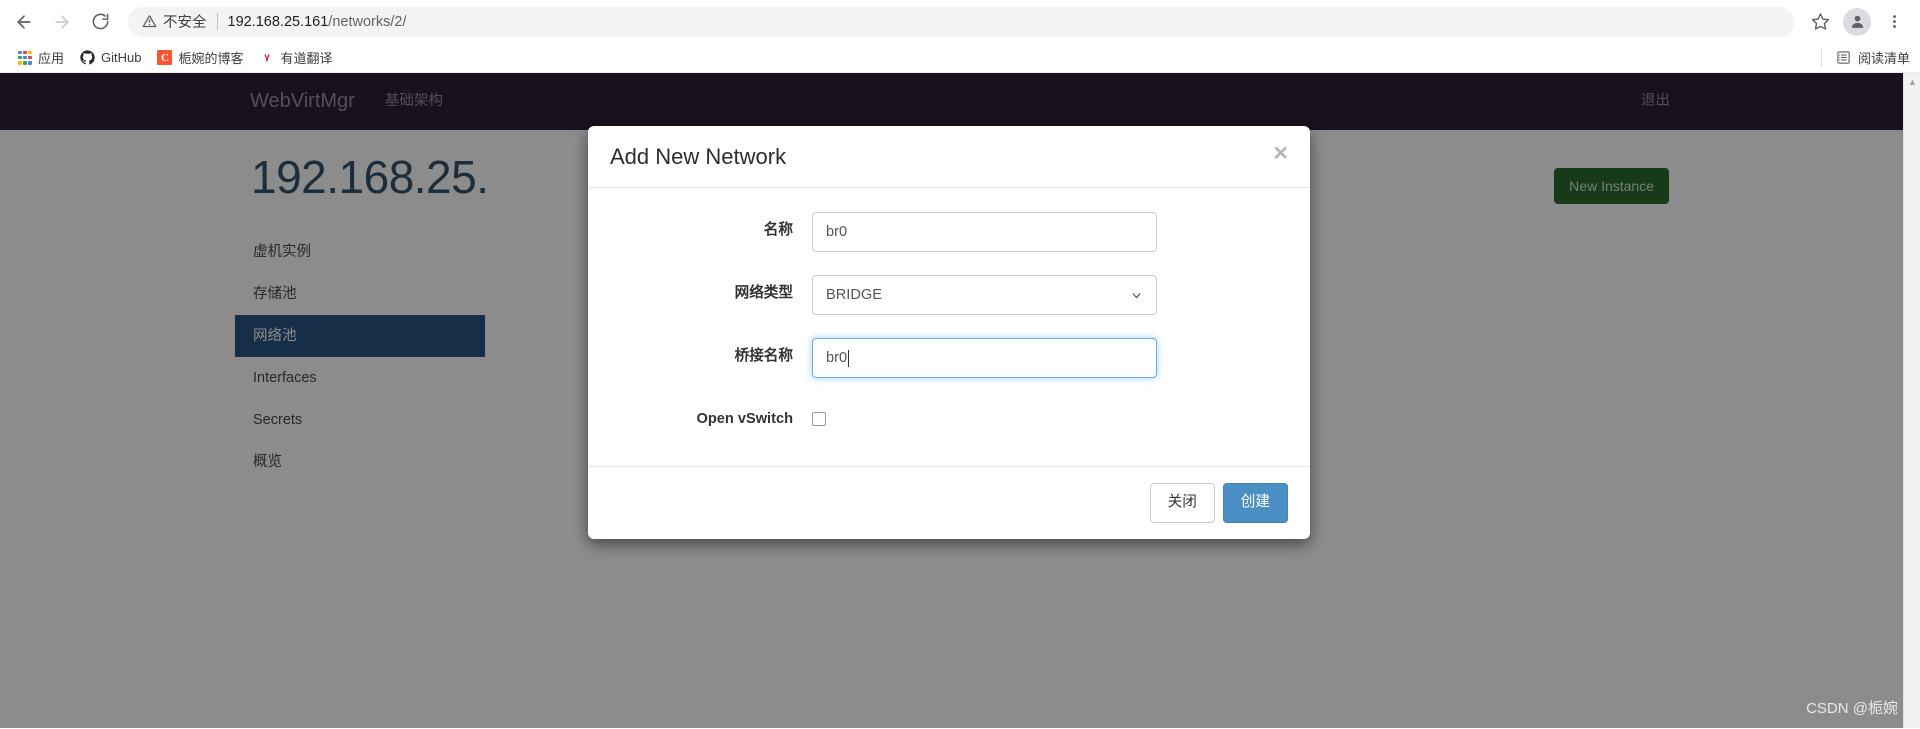 The height and width of the screenshot is (729, 1920). I want to click on name-label: 名称, so click(778, 230).